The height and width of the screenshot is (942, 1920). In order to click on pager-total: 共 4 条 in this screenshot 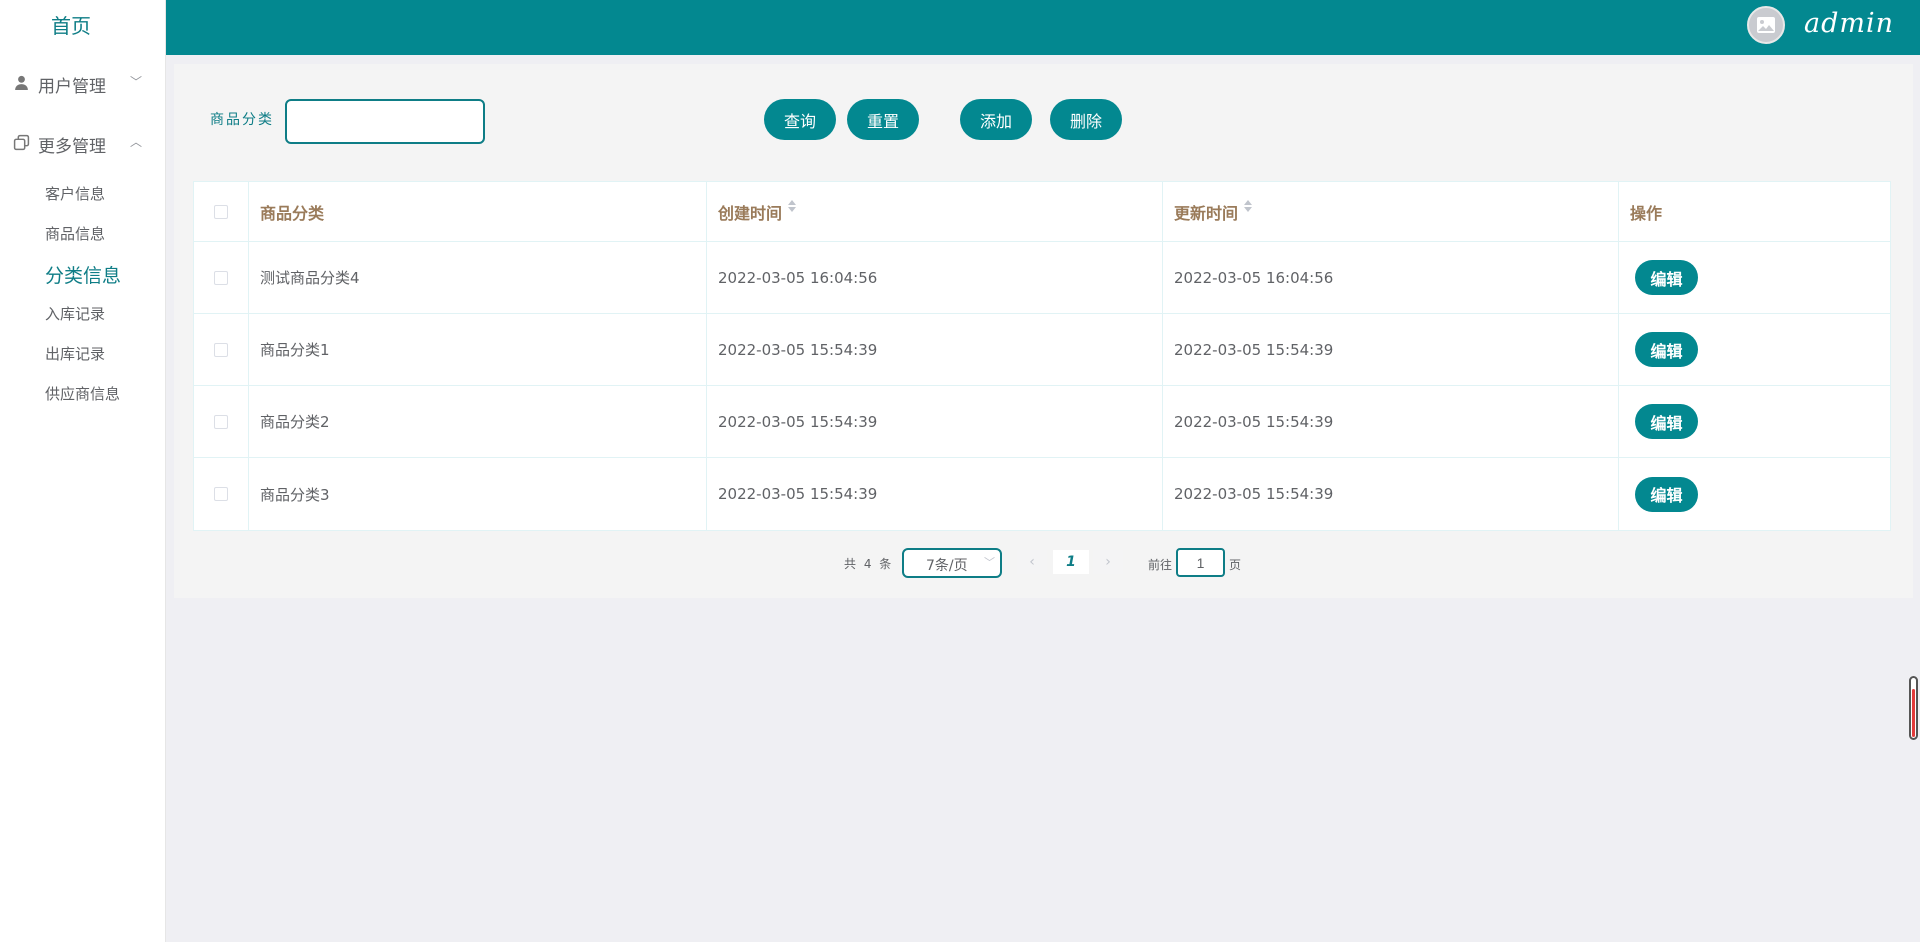, I will do `click(869, 564)`.